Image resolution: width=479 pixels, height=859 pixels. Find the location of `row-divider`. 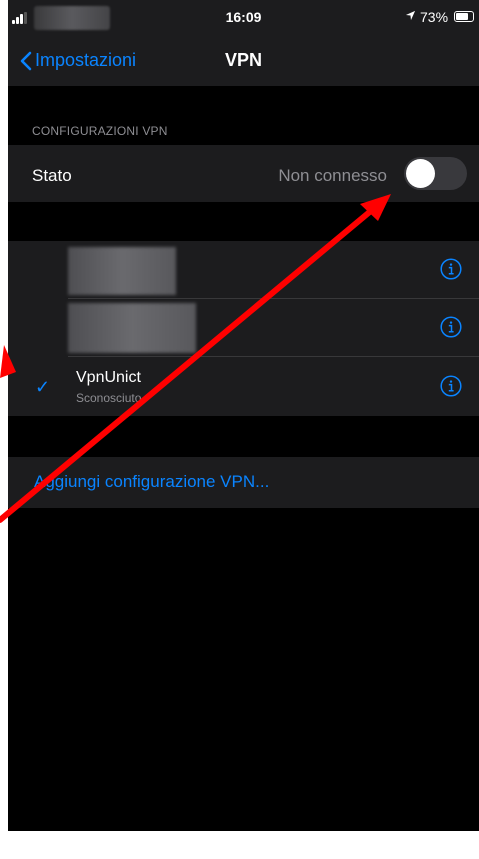

row-divider is located at coordinates (273, 356).